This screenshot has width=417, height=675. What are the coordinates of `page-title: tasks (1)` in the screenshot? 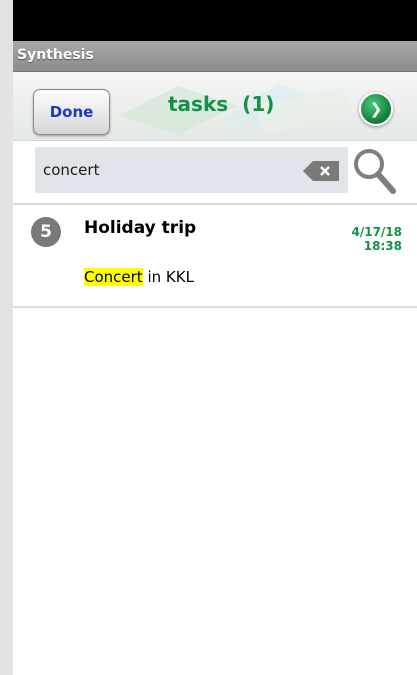 It's located at (221, 104).